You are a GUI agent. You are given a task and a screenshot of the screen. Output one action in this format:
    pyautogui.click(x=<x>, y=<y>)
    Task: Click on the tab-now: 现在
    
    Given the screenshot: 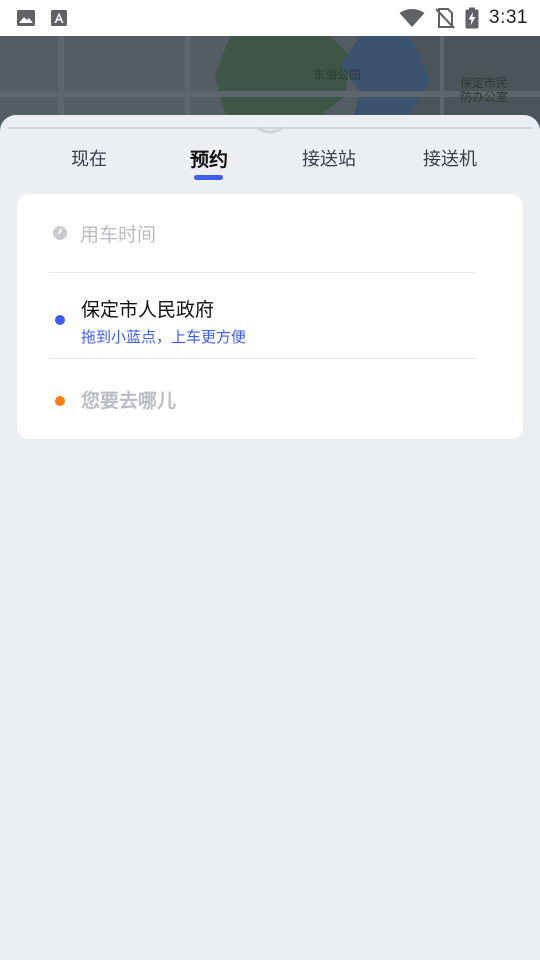 What is the action you would take?
    pyautogui.click(x=89, y=158)
    